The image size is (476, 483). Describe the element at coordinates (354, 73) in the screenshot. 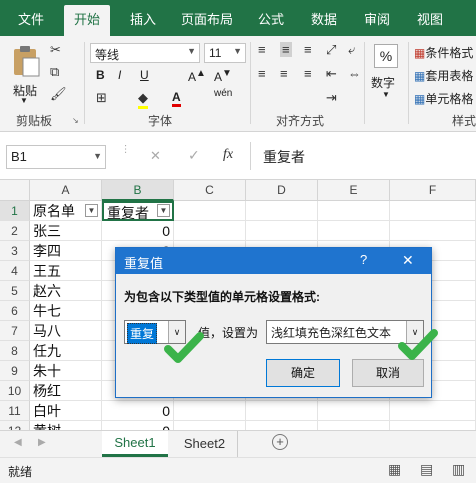

I see `merge-icon: ⇔` at that location.